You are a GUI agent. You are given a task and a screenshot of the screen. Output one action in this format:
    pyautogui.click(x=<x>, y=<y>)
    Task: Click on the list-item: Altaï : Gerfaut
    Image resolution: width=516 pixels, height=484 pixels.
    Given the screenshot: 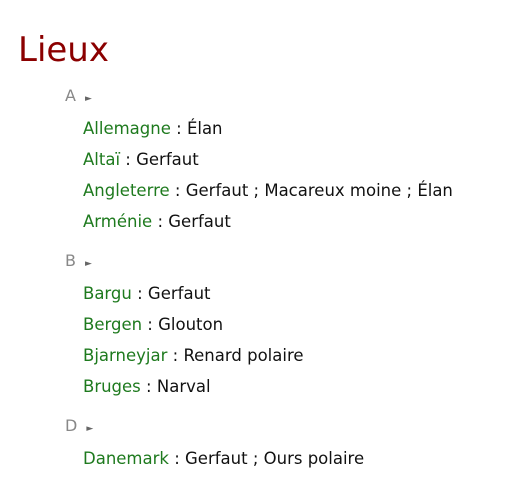 What is the action you would take?
    pyautogui.click(x=299, y=159)
    